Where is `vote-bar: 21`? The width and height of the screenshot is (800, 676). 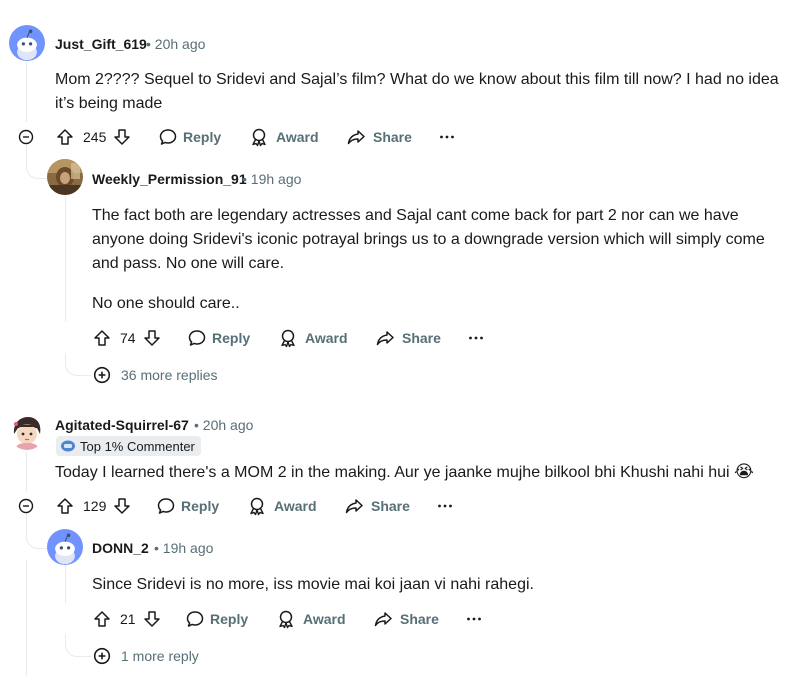
vote-bar: 21 is located at coordinates (127, 619).